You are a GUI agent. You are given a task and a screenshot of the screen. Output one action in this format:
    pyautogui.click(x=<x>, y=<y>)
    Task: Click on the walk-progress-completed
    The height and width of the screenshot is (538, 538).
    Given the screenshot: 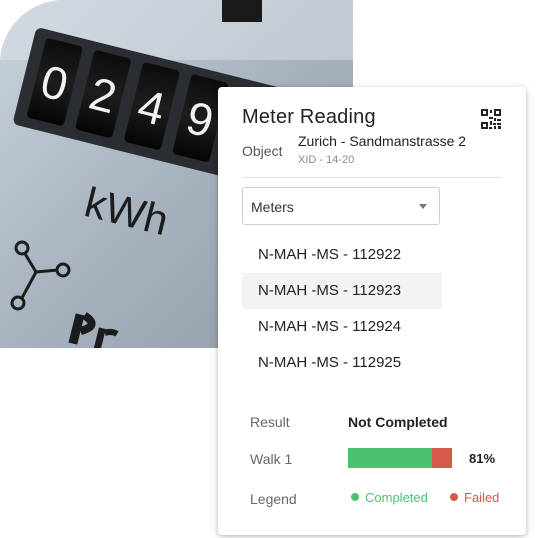 What is the action you would take?
    pyautogui.click(x=390, y=458)
    